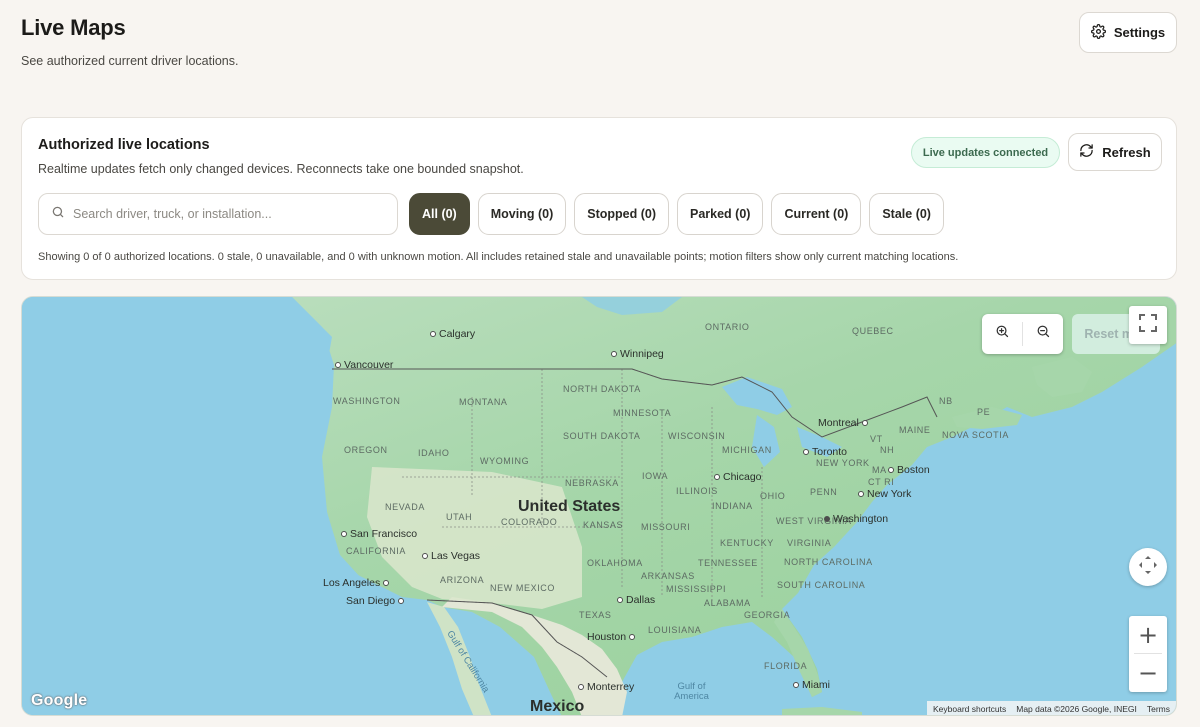 The image size is (1200, 727). I want to click on google-logo: Google, so click(59, 700).